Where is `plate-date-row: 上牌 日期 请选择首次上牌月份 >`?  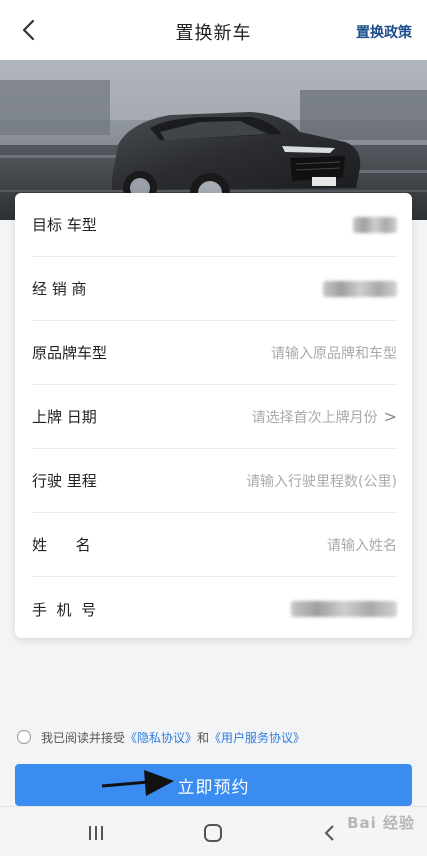 plate-date-row: 上牌 日期 请选择首次上牌月份 > is located at coordinates (214, 417).